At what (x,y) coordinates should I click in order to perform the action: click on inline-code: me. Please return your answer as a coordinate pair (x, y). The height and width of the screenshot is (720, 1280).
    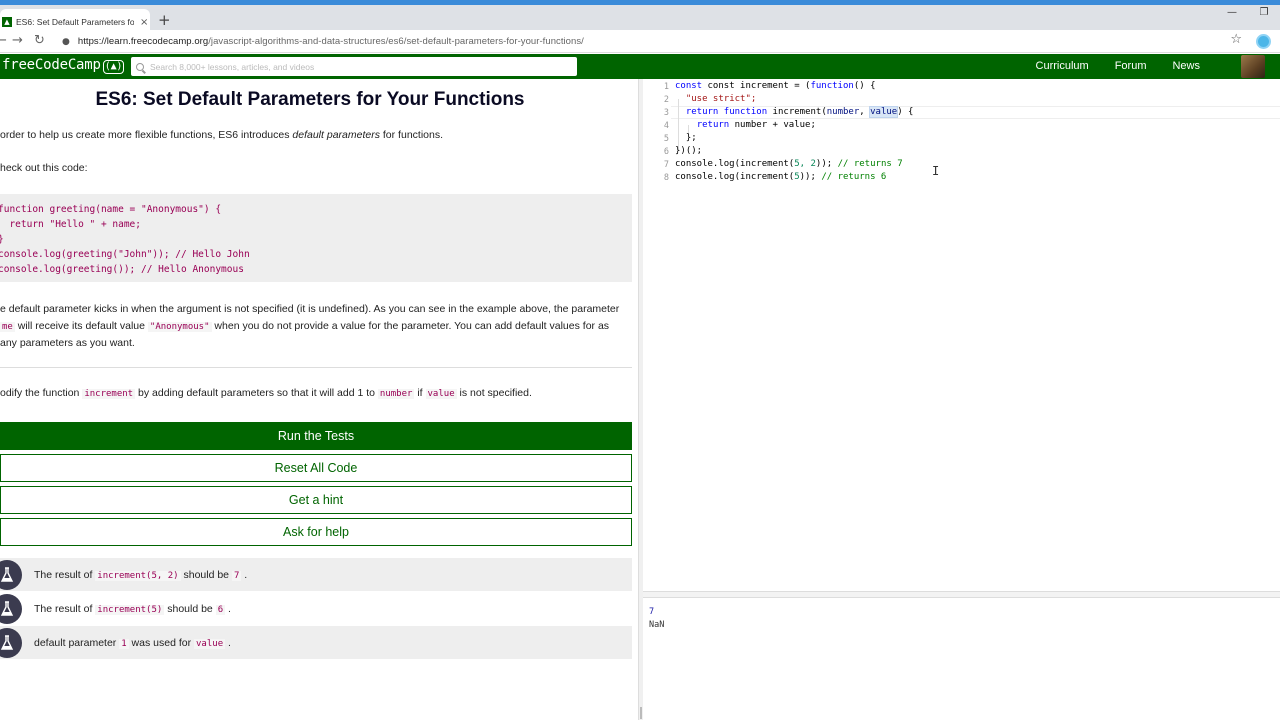
    Looking at the image, I should click on (7, 326).